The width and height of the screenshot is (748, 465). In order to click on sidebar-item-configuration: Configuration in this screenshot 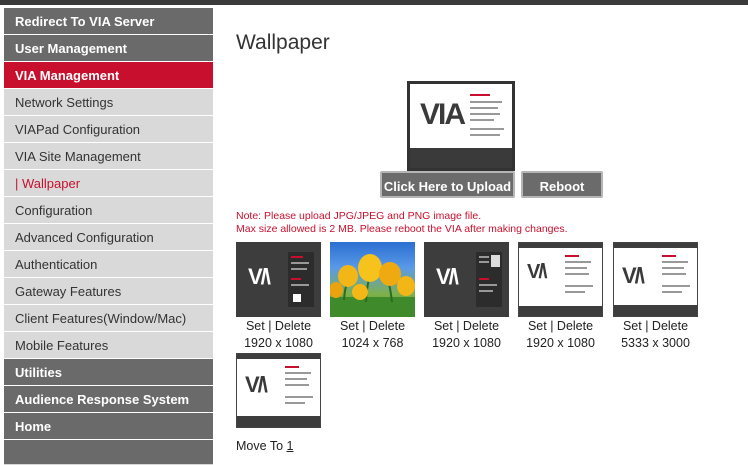, I will do `click(108, 210)`.